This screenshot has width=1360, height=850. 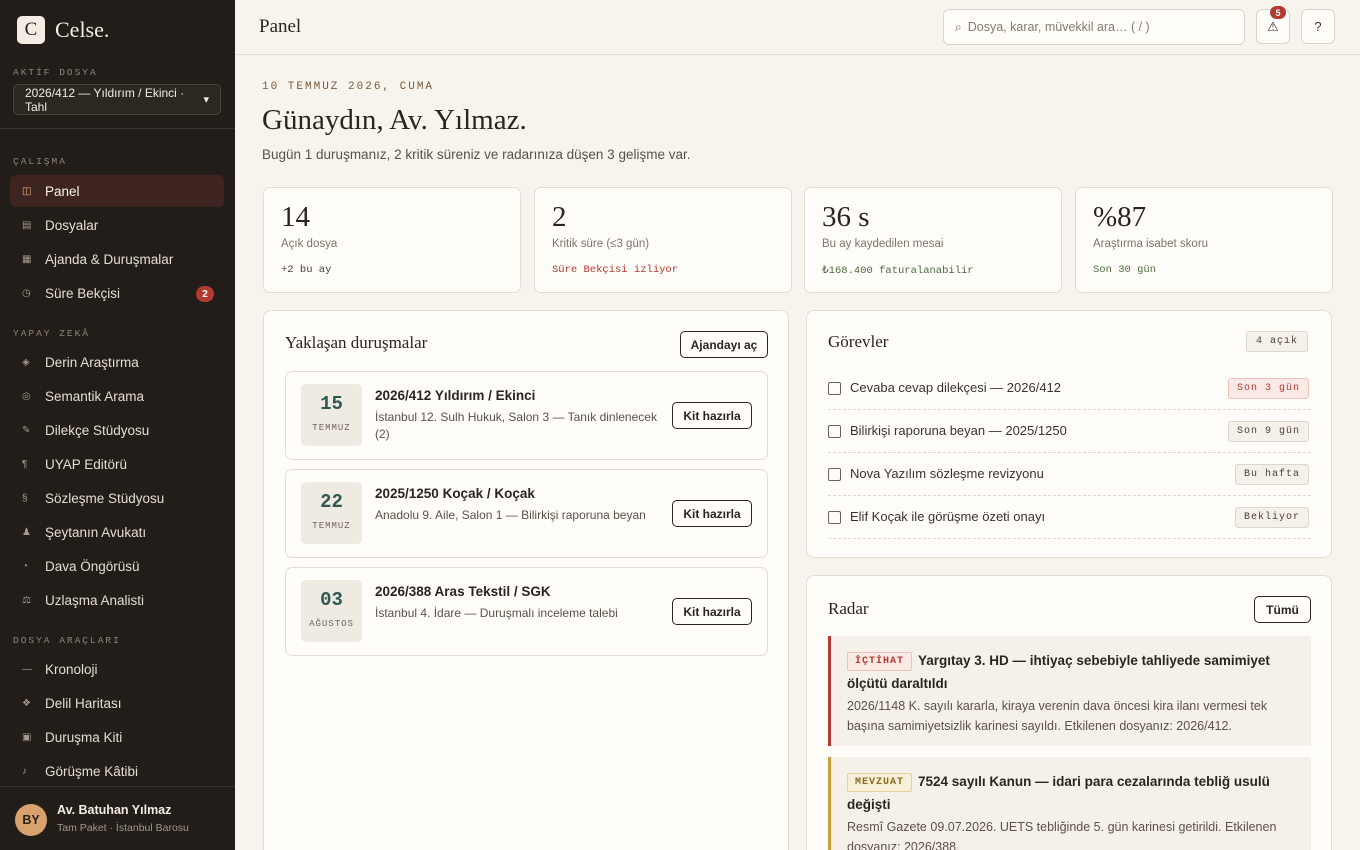 What do you see at coordinates (27, 259) in the screenshot?
I see `calendar-icon: ▦` at bounding box center [27, 259].